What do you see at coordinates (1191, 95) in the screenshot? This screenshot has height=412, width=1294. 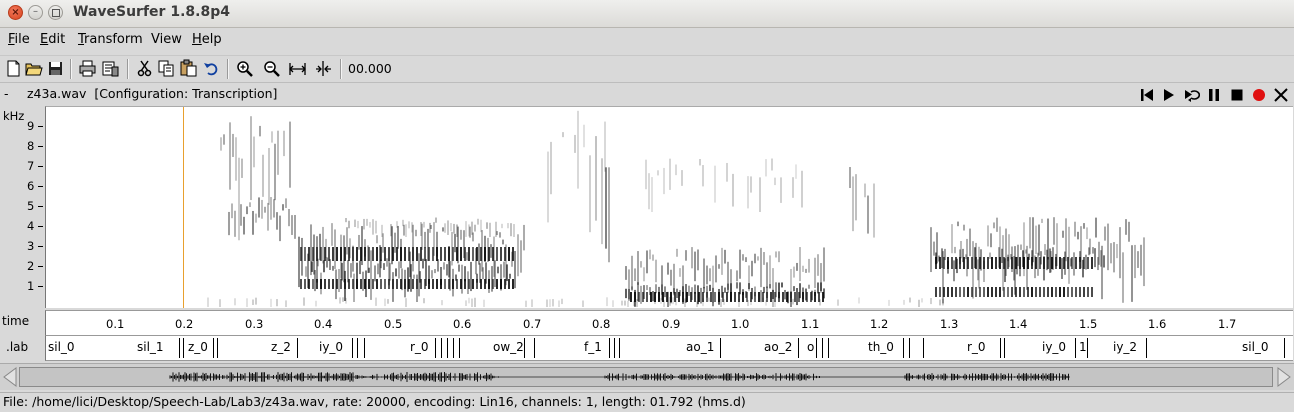 I see `play-loop-icon` at bounding box center [1191, 95].